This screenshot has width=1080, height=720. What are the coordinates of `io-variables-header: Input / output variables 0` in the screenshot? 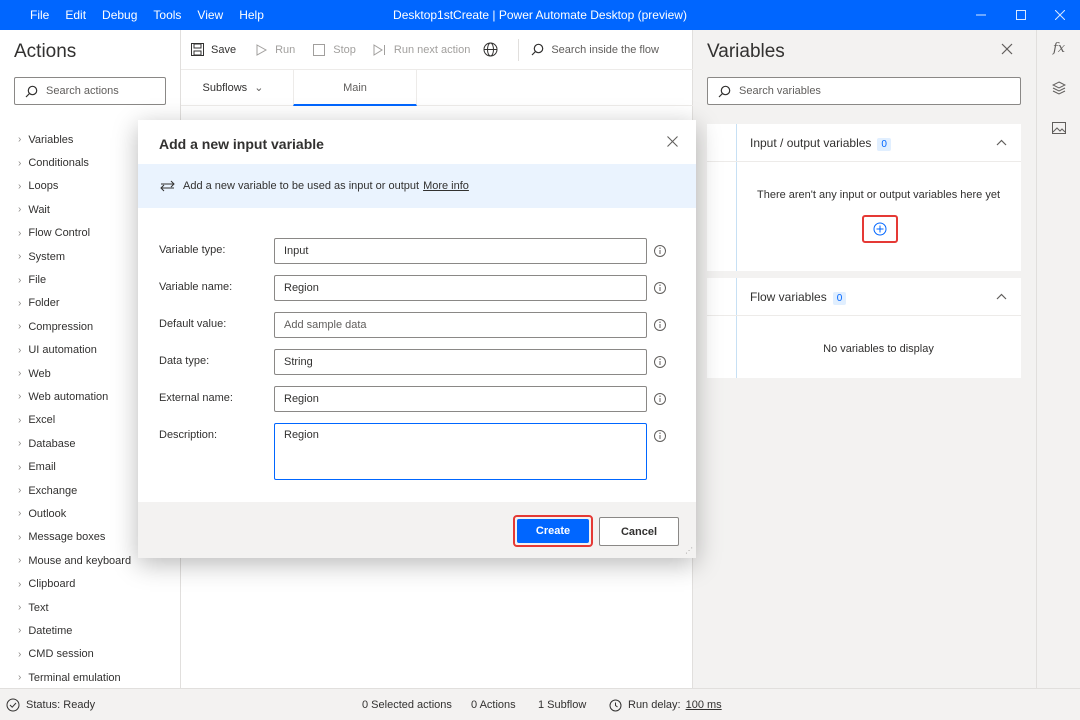 It's located at (864, 143).